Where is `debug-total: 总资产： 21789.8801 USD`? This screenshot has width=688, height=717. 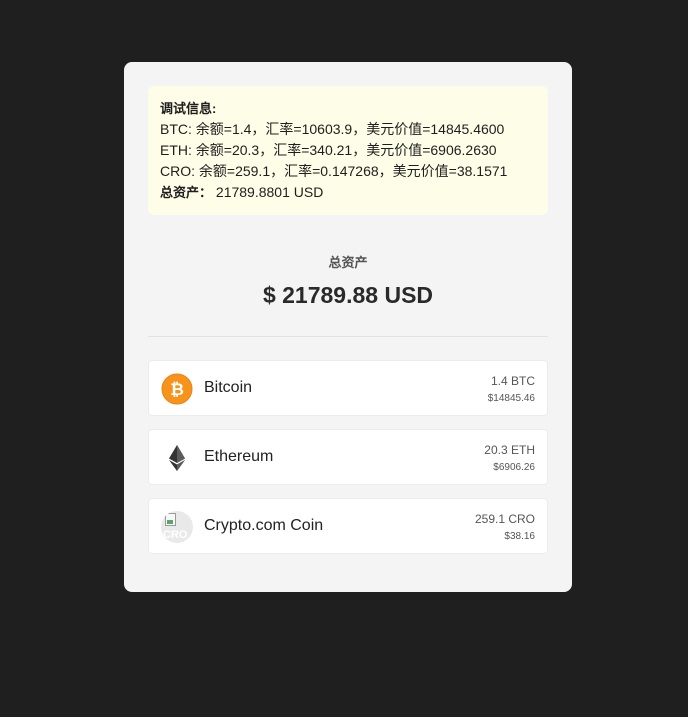
debug-total: 总资产： 21789.8801 USD is located at coordinates (348, 192).